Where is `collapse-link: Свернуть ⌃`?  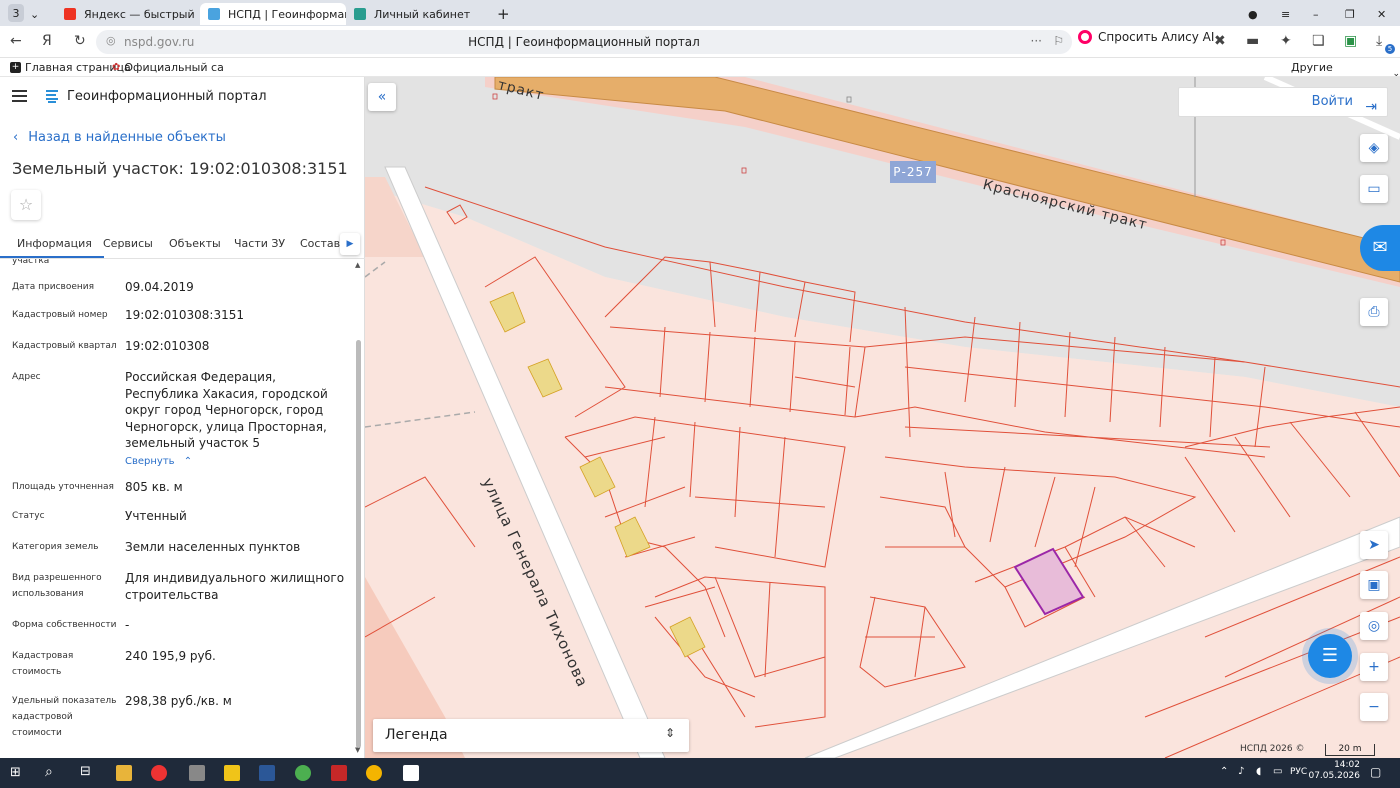 collapse-link: Свернуть ⌃ is located at coordinates (236, 462).